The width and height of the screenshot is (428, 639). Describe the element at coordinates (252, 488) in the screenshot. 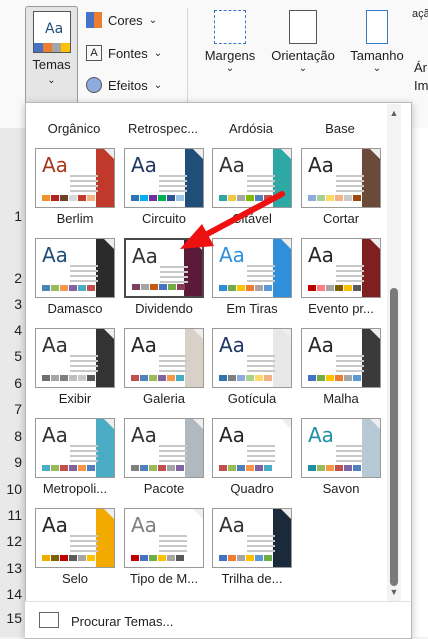

I see `theme-caption: Quadro` at that location.